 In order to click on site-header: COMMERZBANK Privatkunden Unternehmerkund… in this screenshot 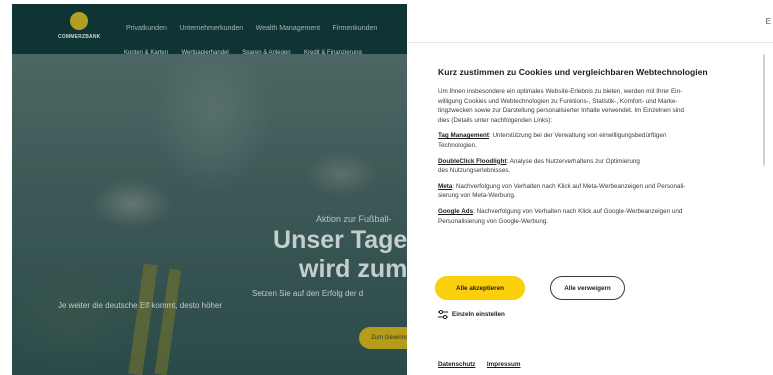, I will do `click(209, 30)`.